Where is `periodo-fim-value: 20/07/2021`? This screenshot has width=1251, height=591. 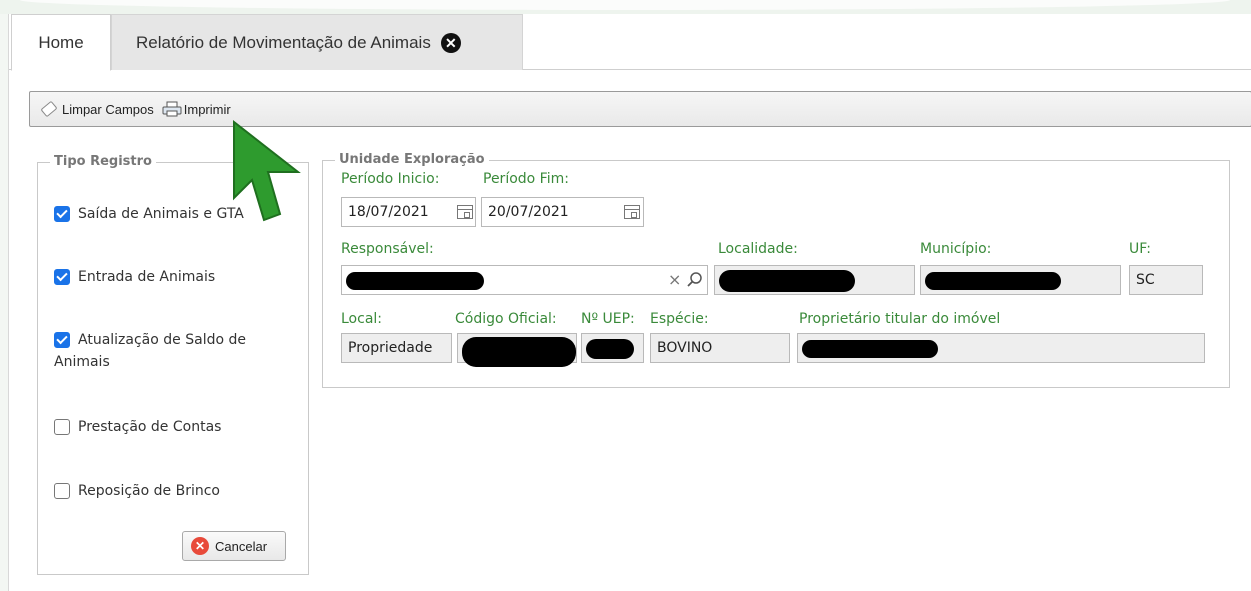
periodo-fim-value: 20/07/2021 is located at coordinates (528, 212).